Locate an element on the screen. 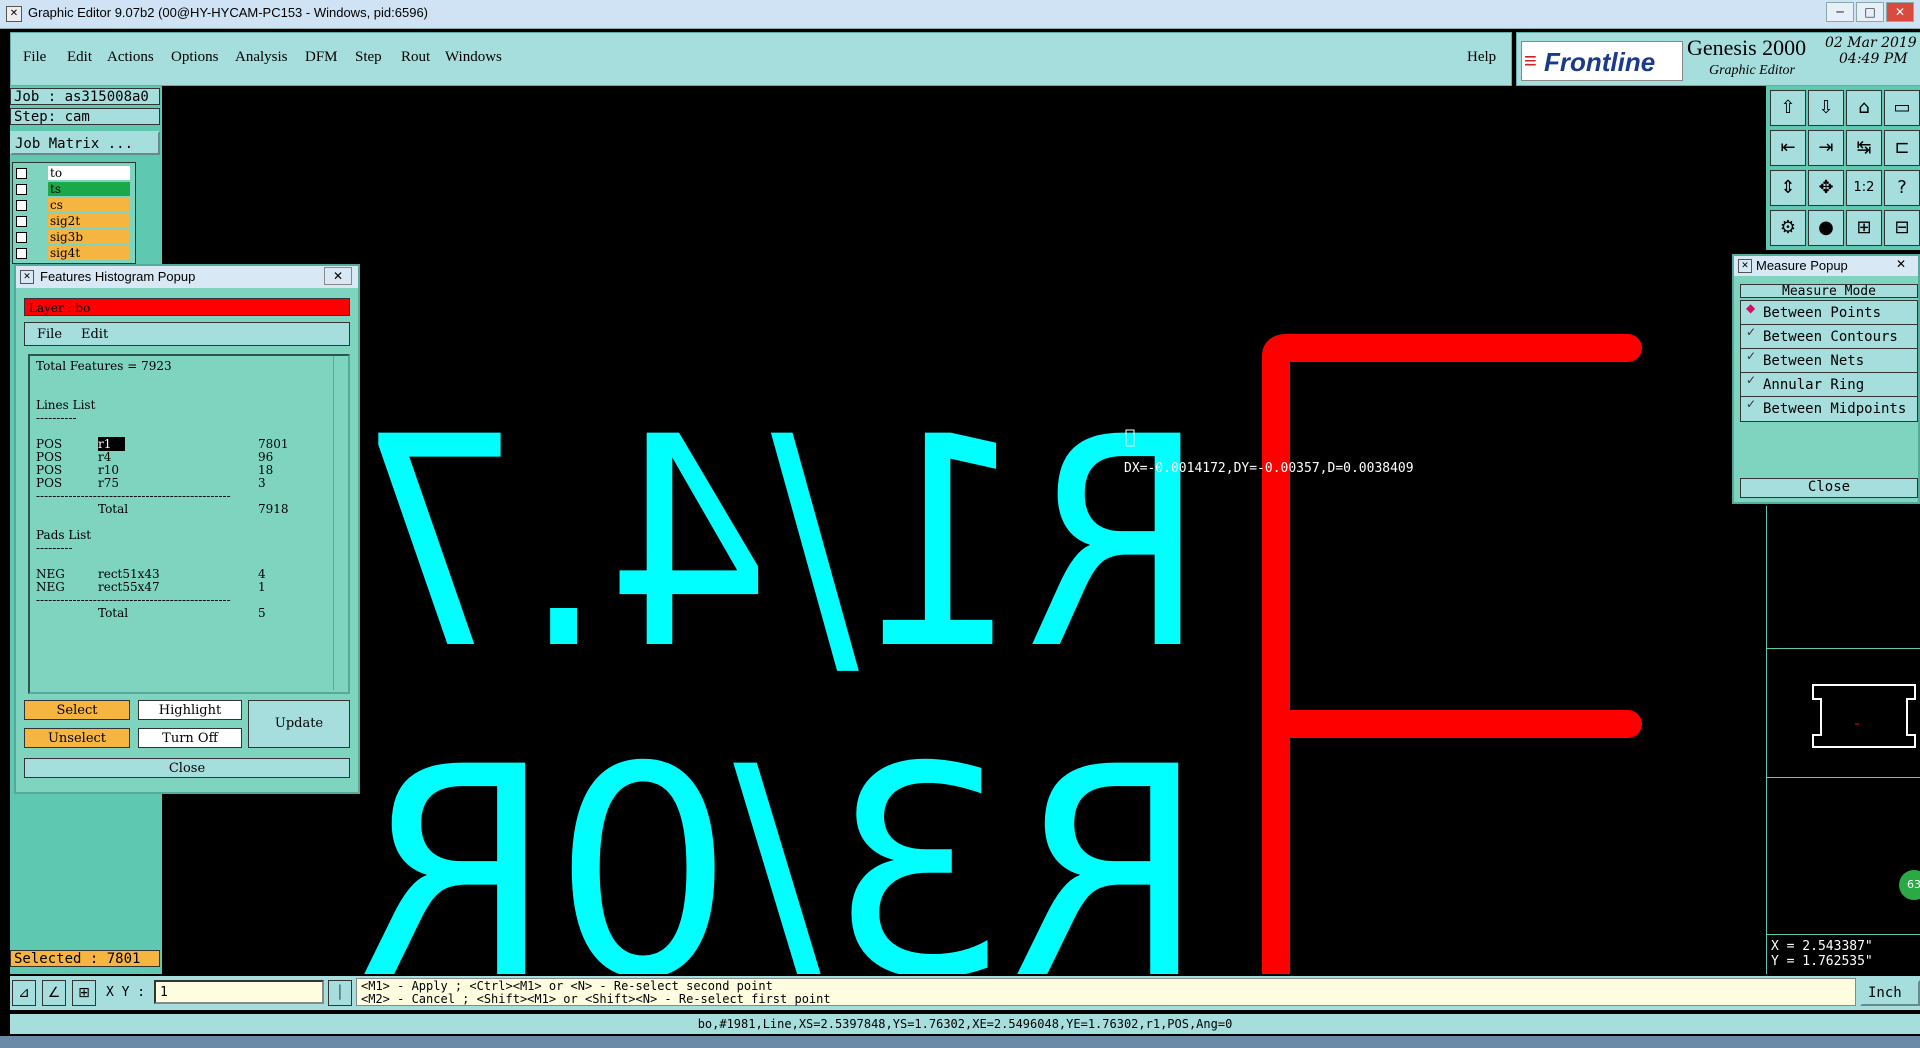 This screenshot has height=1048, width=1920. home-icon: ⇧ is located at coordinates (1788, 108).